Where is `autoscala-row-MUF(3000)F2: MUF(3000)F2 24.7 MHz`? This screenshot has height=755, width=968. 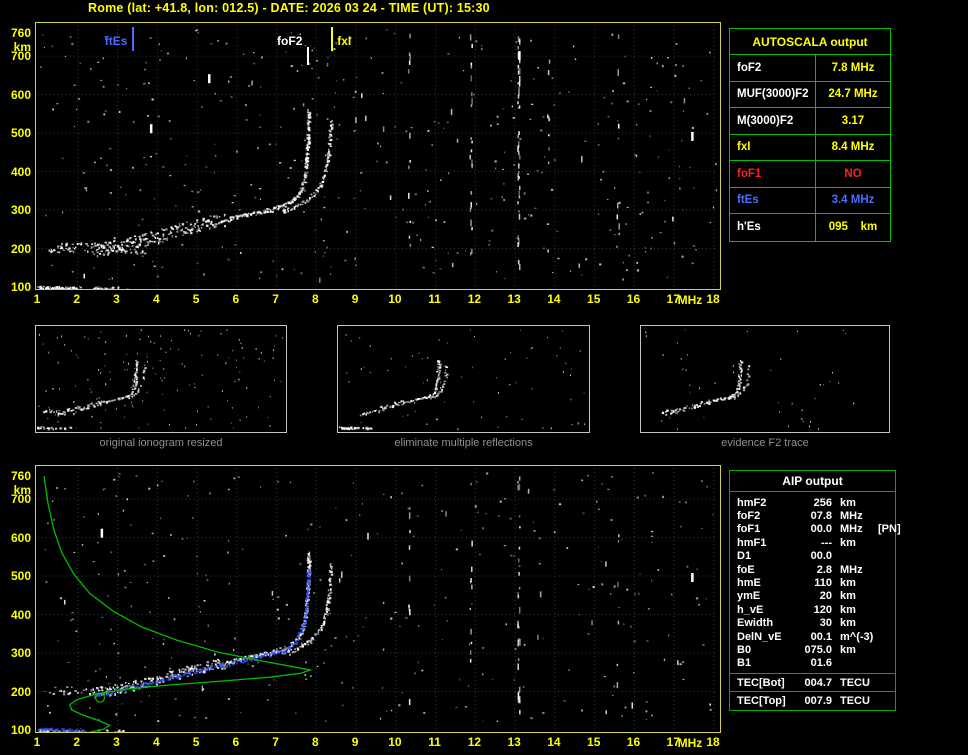 autoscala-row-MUF(3000)F2: MUF(3000)F2 24.7 MHz is located at coordinates (810, 94).